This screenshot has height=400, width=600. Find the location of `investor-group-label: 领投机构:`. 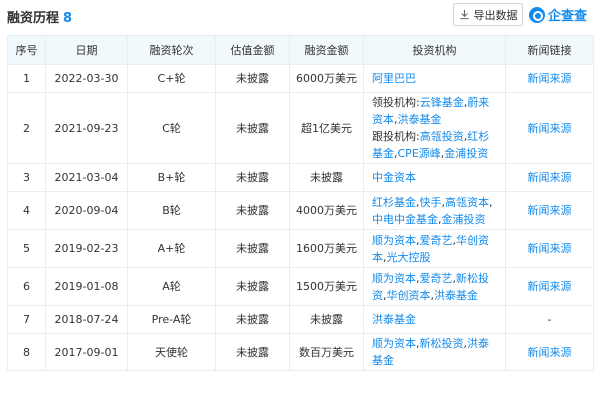

investor-group-label: 领投机构: is located at coordinates (396, 102).